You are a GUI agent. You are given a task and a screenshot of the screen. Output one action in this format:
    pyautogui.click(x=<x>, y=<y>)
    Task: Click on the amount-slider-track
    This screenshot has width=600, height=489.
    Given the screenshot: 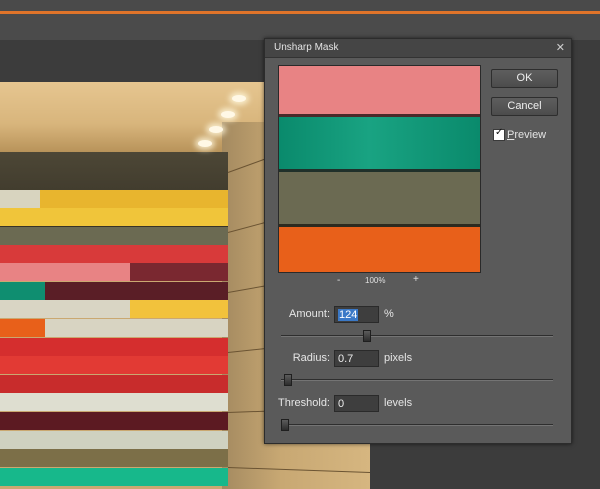 What is the action you would take?
    pyautogui.click(x=417, y=336)
    